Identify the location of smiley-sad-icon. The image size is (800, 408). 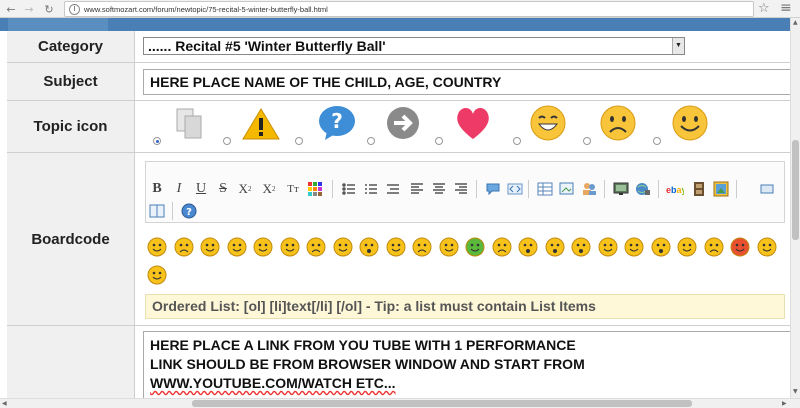
(184, 247).